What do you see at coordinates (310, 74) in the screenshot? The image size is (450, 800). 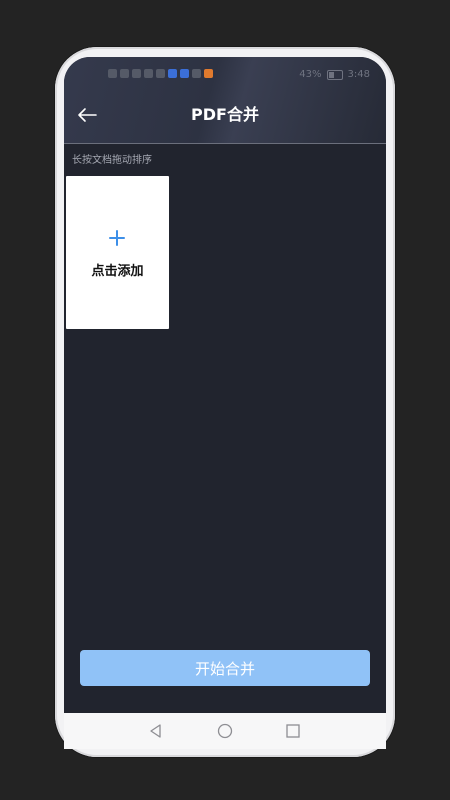 I see `battery-percent: 43%` at bounding box center [310, 74].